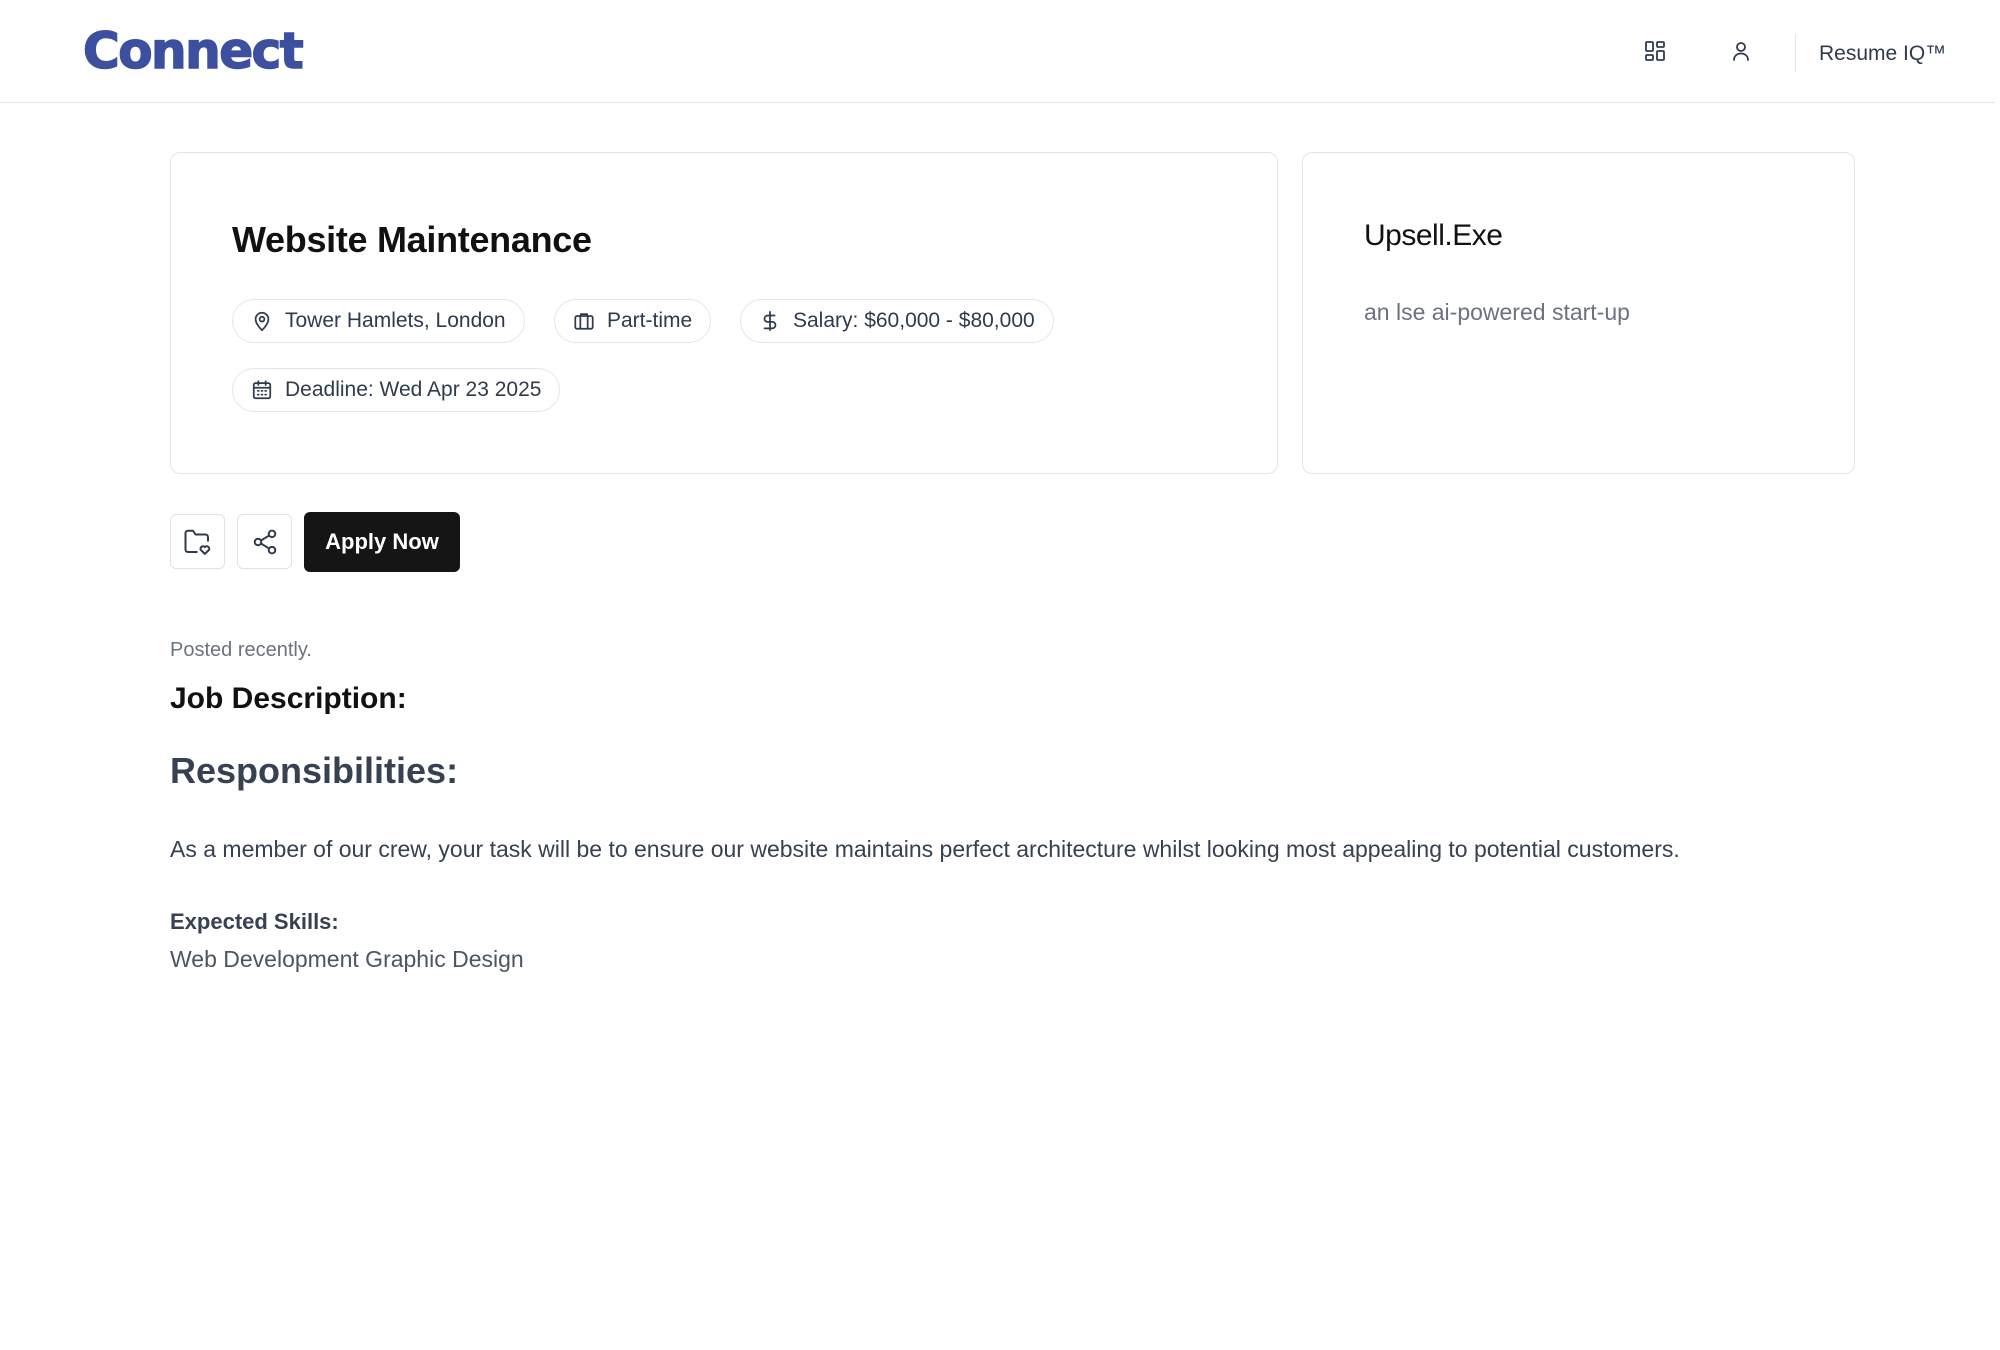 Image resolution: width=2000 pixels, height=1350 pixels. Describe the element at coordinates (254, 921) in the screenshot. I see `expected-skills-label: Expected Skills:` at that location.